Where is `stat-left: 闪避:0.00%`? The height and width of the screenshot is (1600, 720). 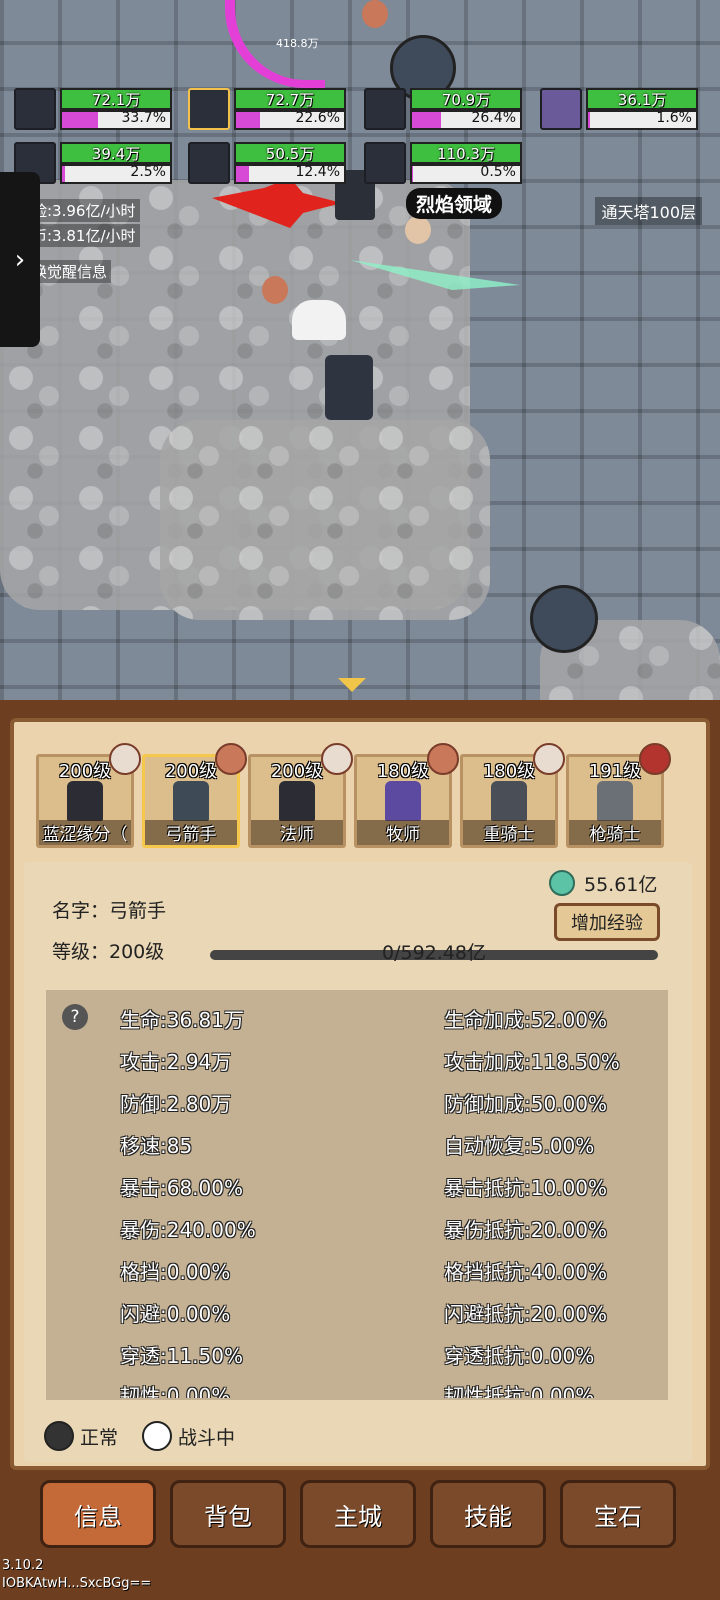 stat-left: 闪避:0.00% is located at coordinates (175, 1314).